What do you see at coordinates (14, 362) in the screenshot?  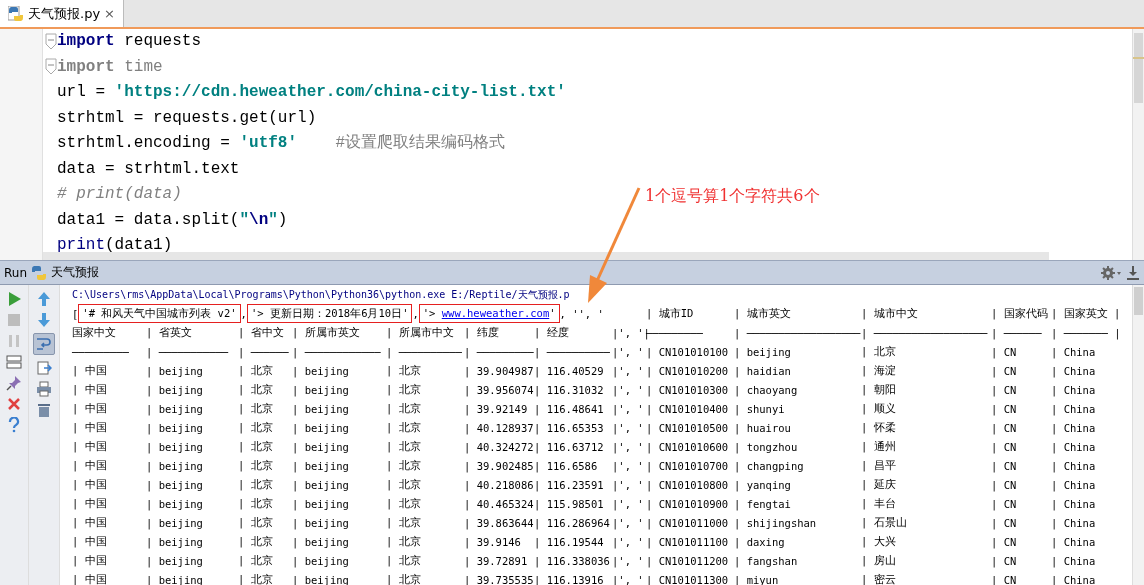 I see `layout-icon` at bounding box center [14, 362].